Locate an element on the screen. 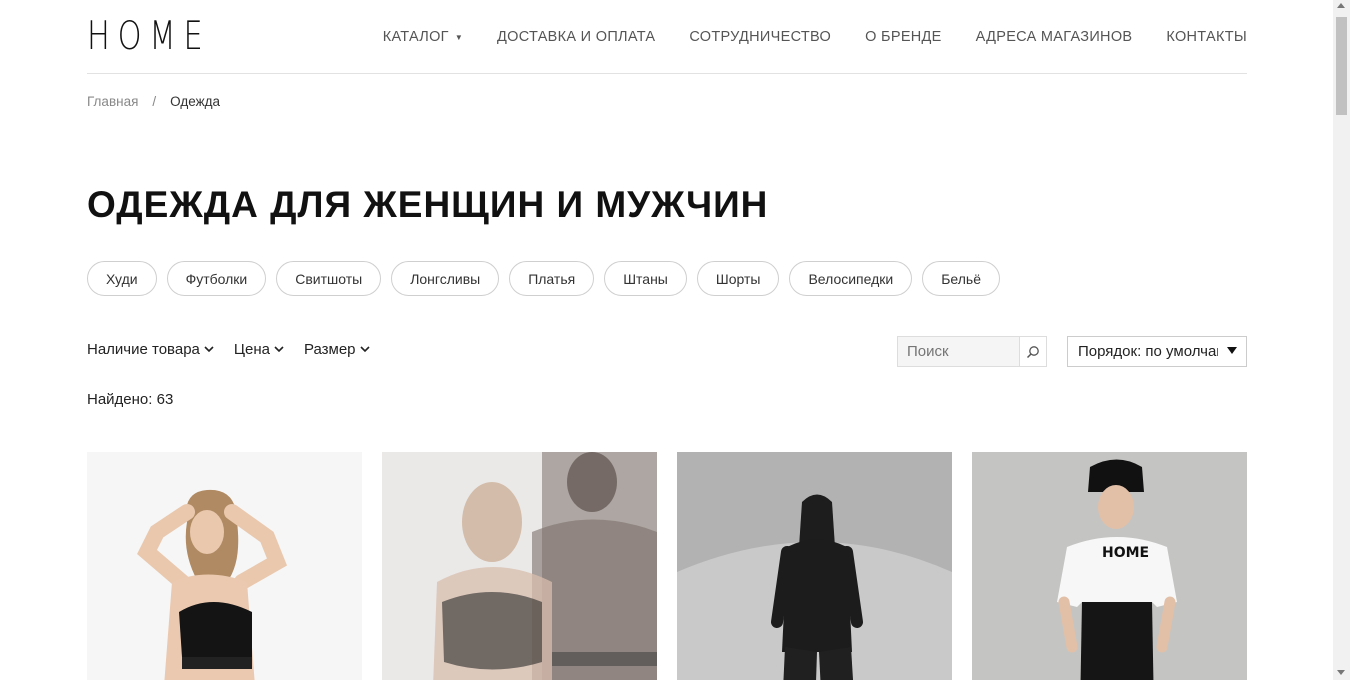 This screenshot has height=680, width=1350. nav-catalog: КАТАЛОГ ▼ is located at coordinates (423, 37).